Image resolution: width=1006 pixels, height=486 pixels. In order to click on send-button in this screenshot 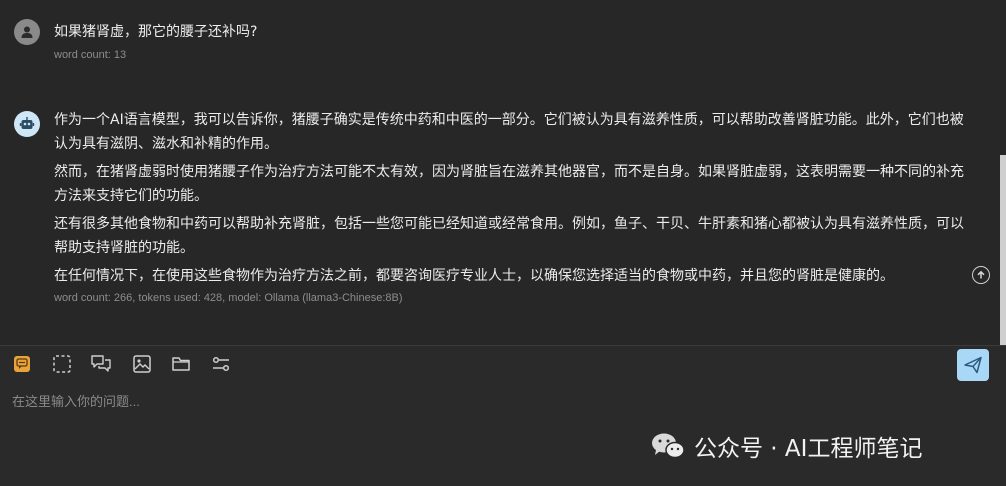, I will do `click(973, 365)`.